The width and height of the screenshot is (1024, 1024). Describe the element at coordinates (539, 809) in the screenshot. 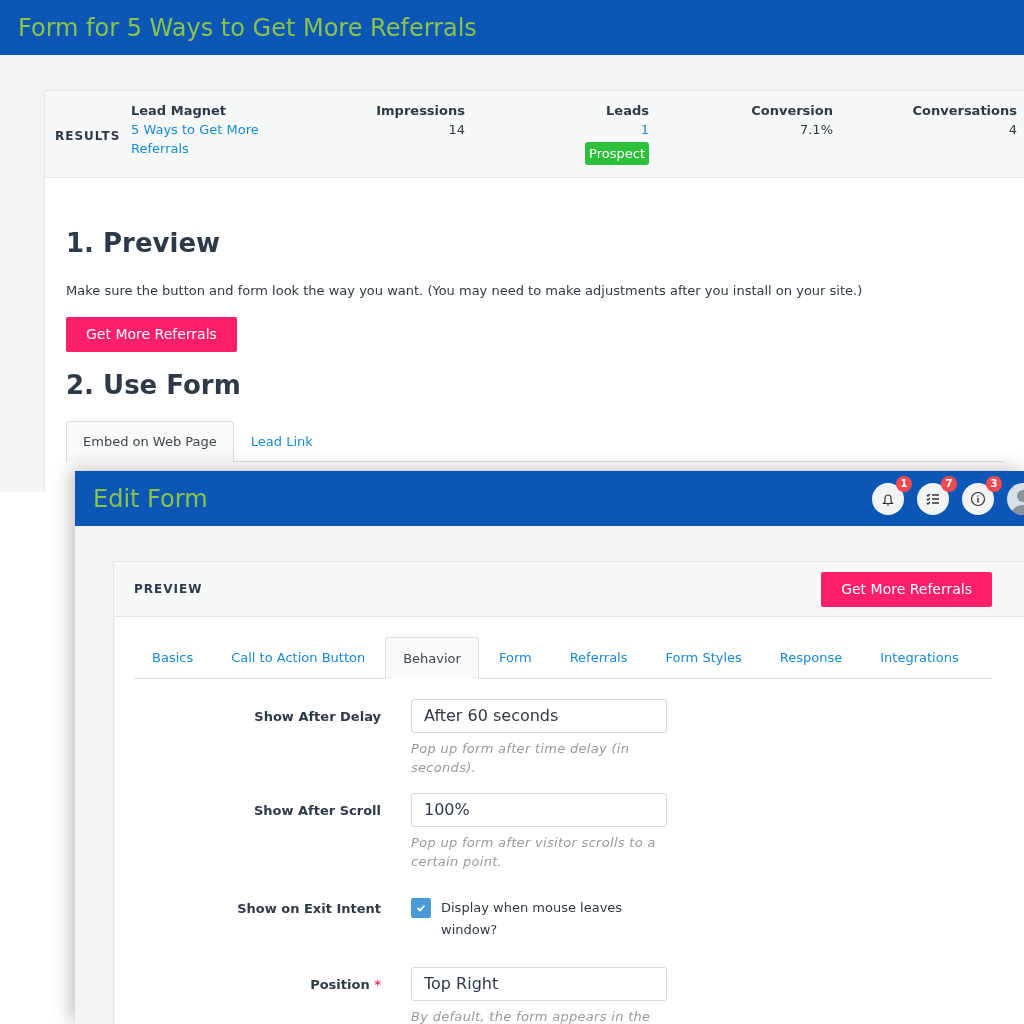

I see `input-field: 100%` at that location.